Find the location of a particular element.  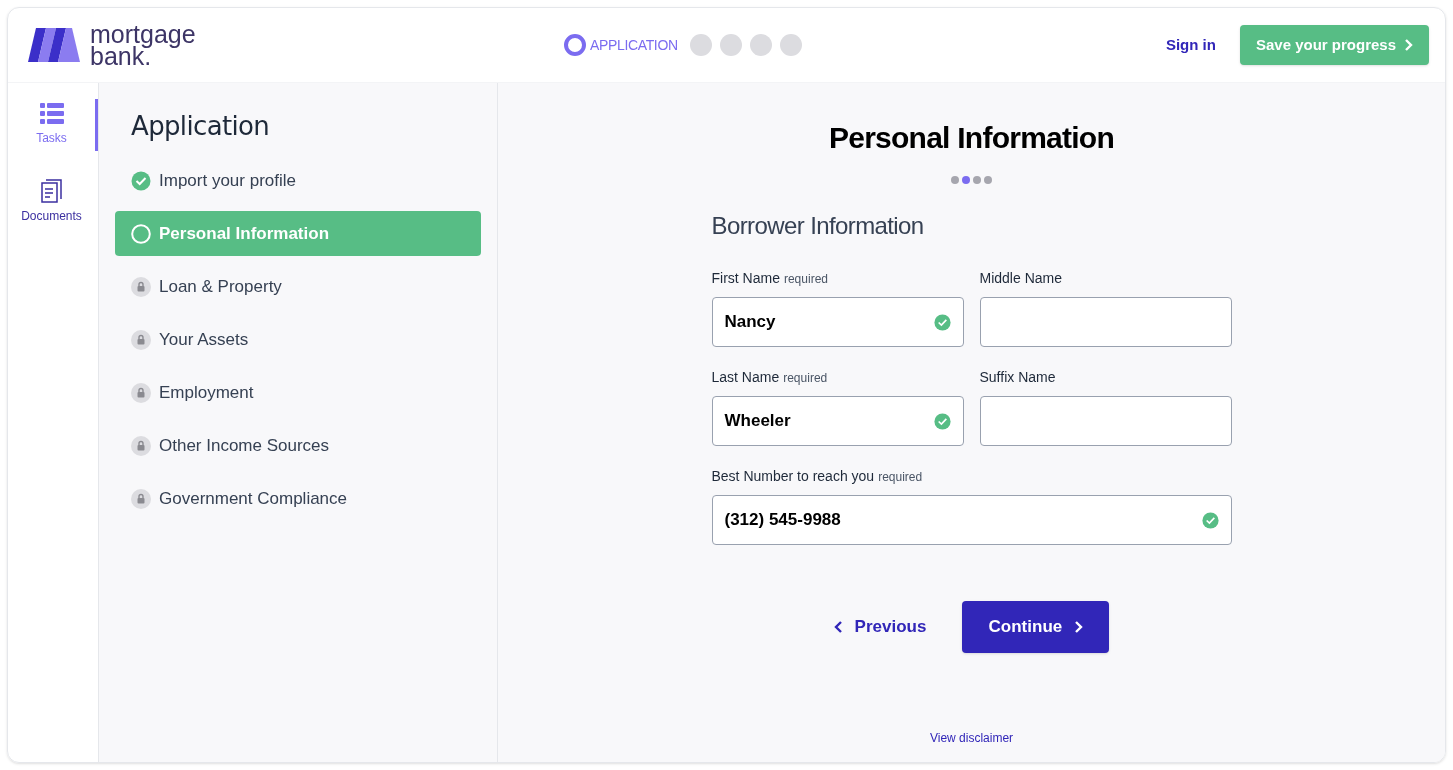

text-field: Nancy is located at coordinates (837, 322).